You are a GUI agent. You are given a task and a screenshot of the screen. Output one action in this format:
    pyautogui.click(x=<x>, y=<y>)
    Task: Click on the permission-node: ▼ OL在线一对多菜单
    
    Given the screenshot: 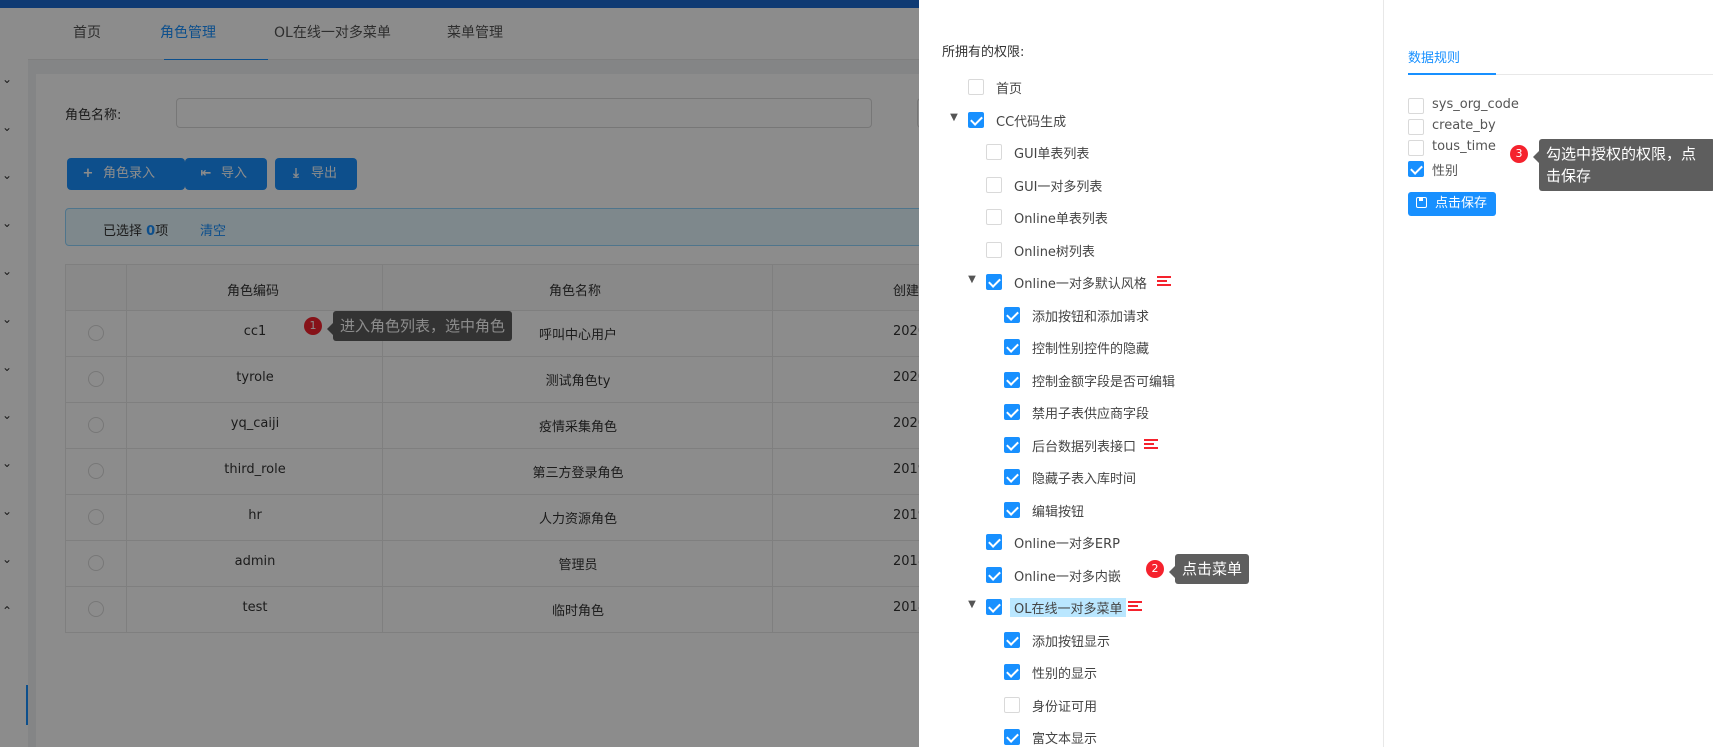 What is the action you would take?
    pyautogui.click(x=1167, y=607)
    